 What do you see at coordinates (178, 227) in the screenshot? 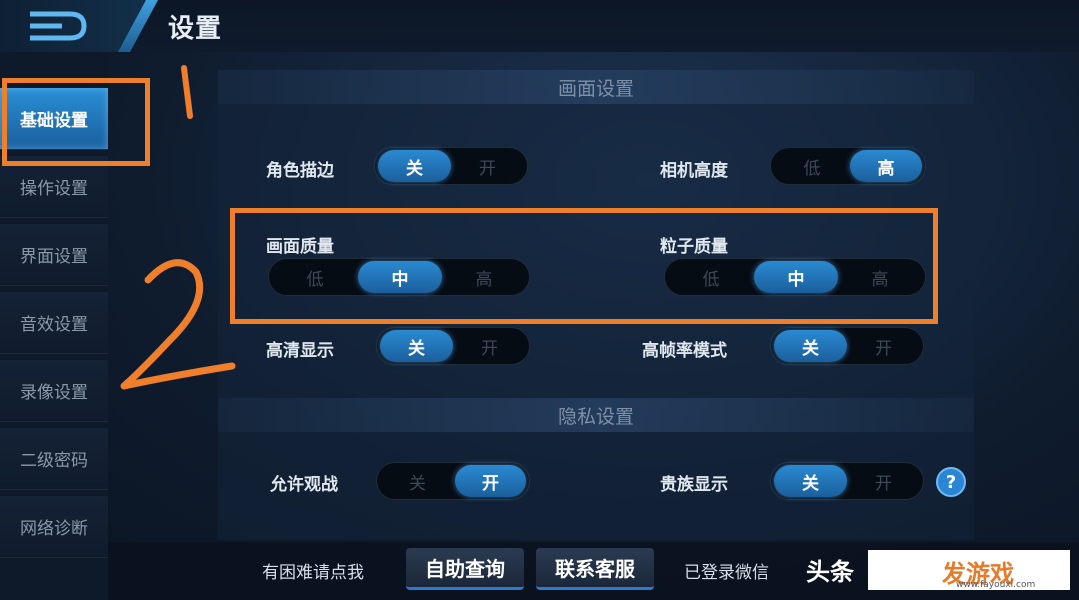
I see `annotation-handwriting` at bounding box center [178, 227].